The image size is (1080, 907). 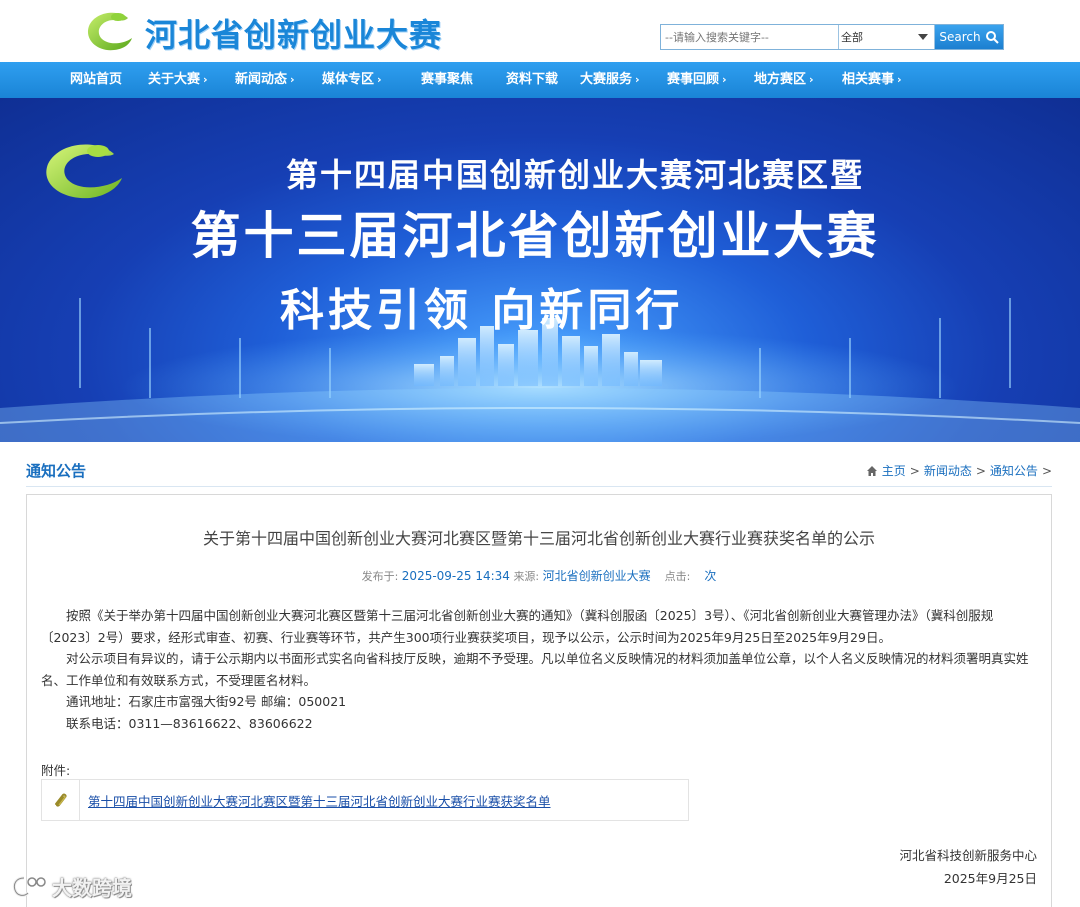 I want to click on meta-published-label: 发布于:, so click(x=380, y=576).